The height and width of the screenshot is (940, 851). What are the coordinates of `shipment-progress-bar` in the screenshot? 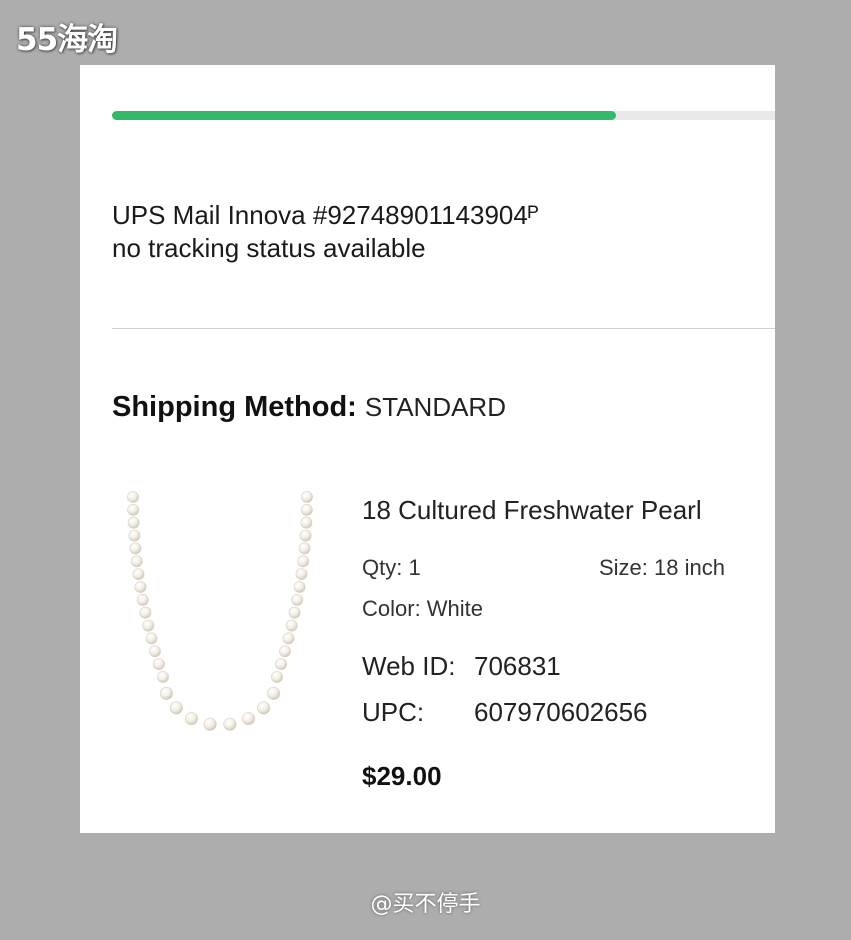 It's located at (443, 115).